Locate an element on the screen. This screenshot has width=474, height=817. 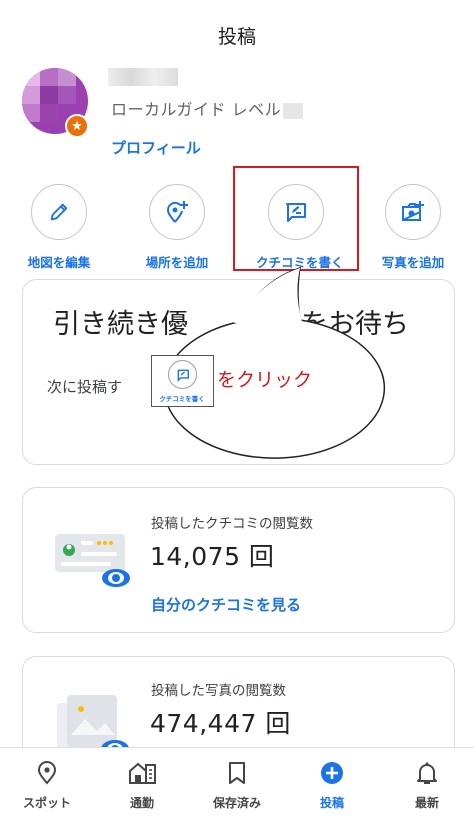
nav-item-spot: スポット is located at coordinates (47, 785).